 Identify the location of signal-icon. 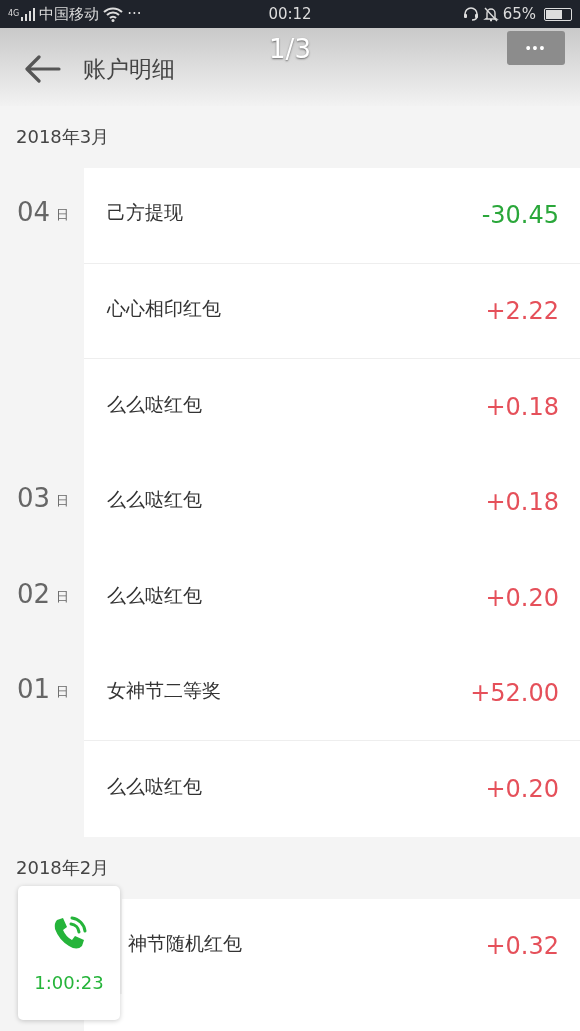
(28, 14).